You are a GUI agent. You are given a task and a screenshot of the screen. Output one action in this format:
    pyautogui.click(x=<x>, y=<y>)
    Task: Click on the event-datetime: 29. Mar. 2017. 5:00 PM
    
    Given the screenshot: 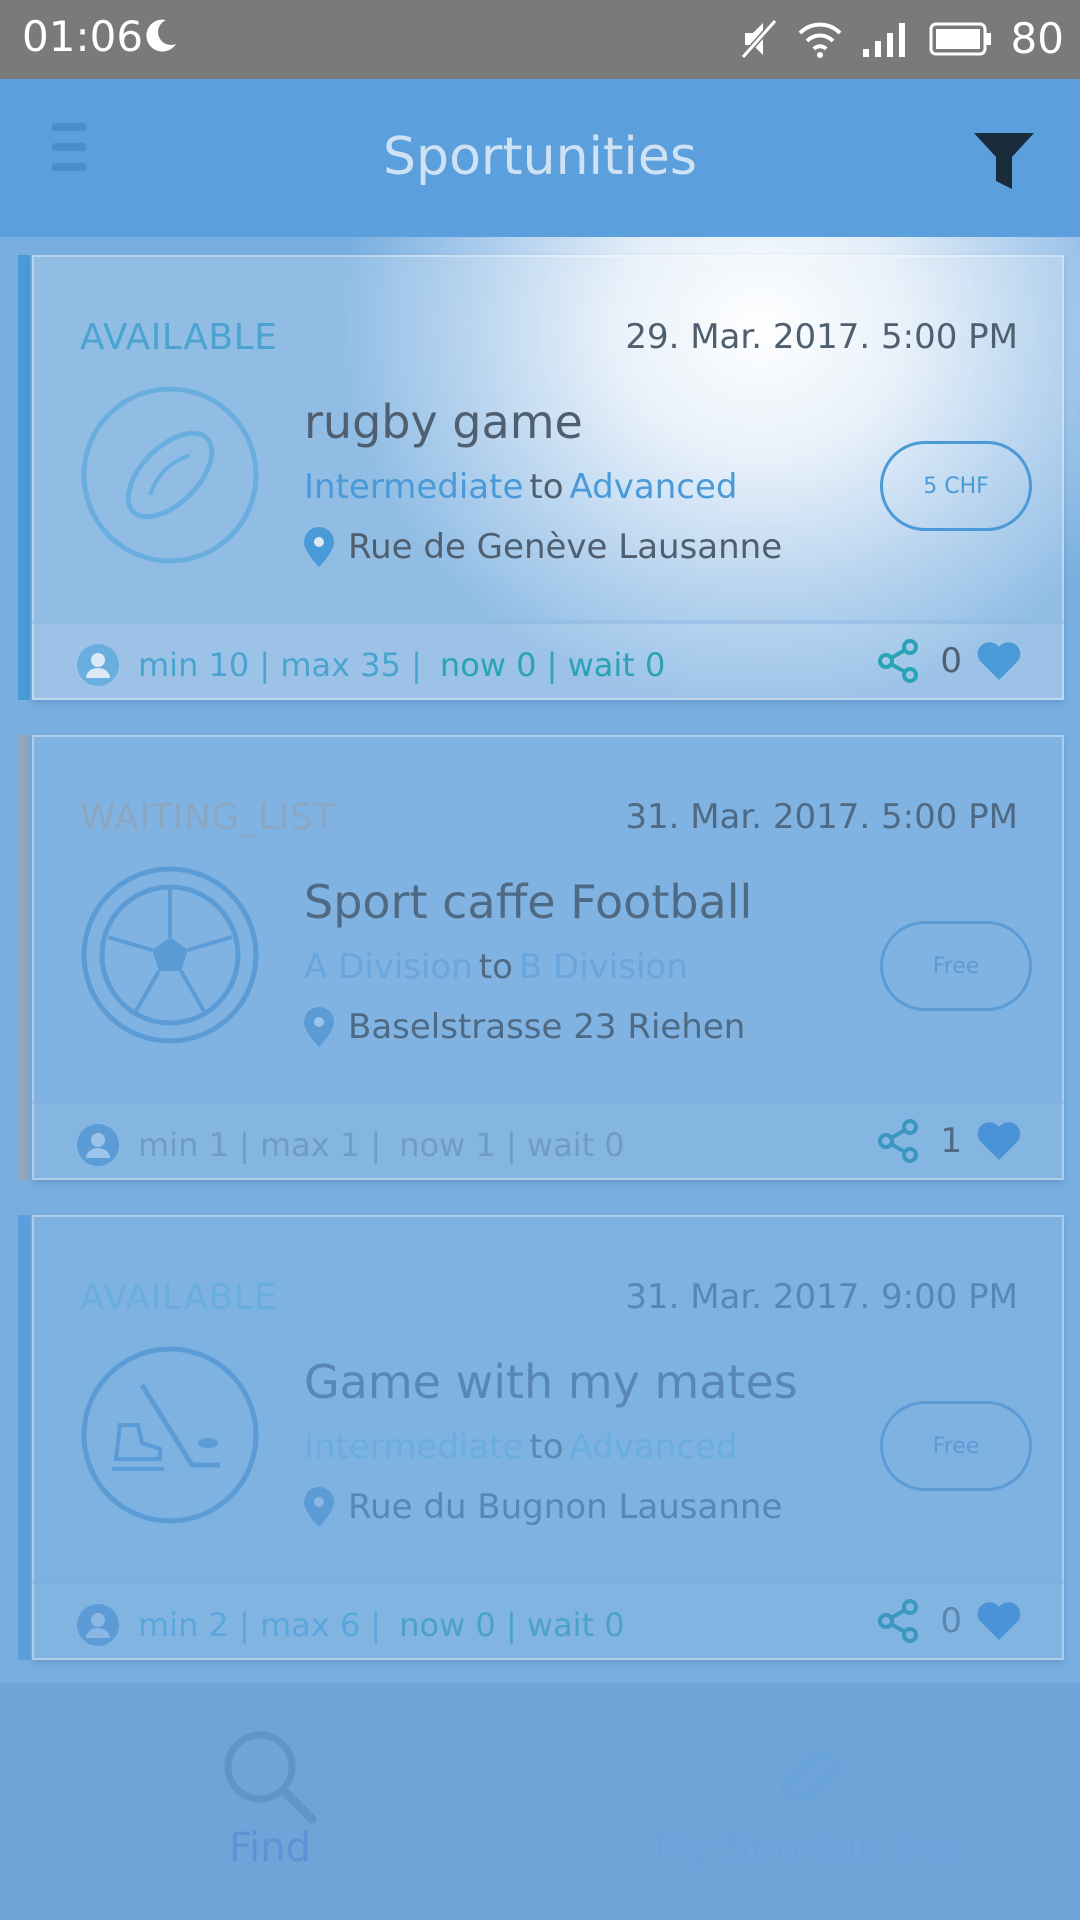 What is the action you would take?
    pyautogui.click(x=821, y=337)
    